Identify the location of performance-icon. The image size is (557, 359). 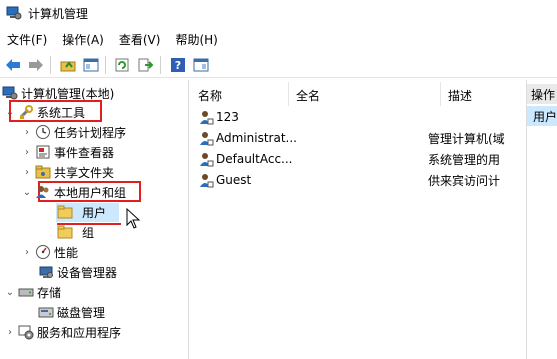
(43, 252).